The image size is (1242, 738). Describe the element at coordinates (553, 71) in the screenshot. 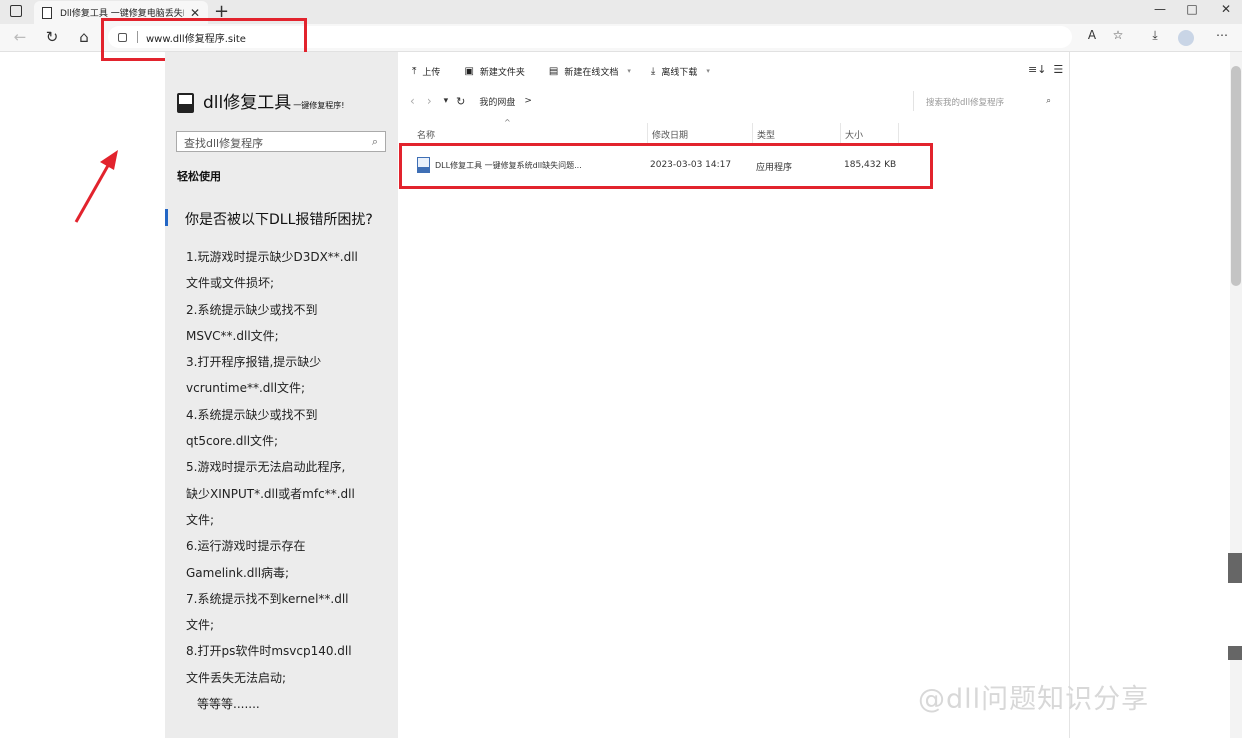

I see `document-icon: ▤` at that location.